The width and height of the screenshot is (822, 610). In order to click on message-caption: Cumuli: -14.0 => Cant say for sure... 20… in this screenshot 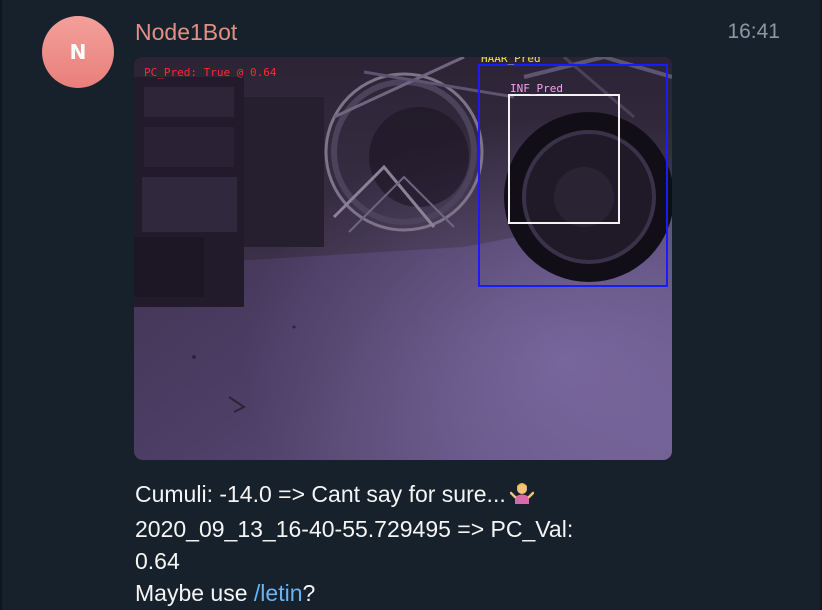, I will do `click(415, 543)`.